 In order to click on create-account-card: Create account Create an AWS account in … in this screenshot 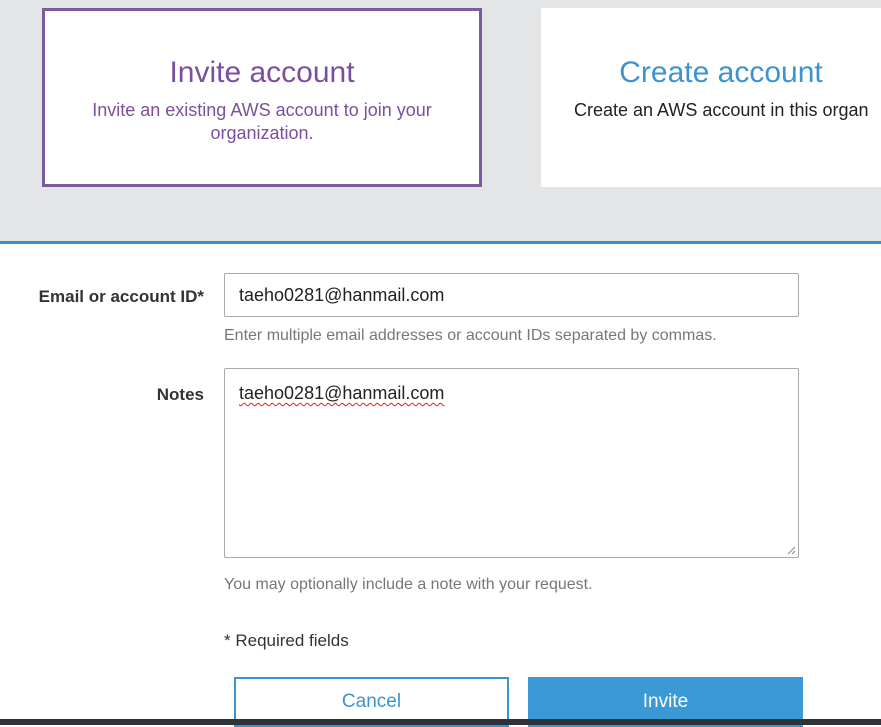, I will do `click(711, 97)`.